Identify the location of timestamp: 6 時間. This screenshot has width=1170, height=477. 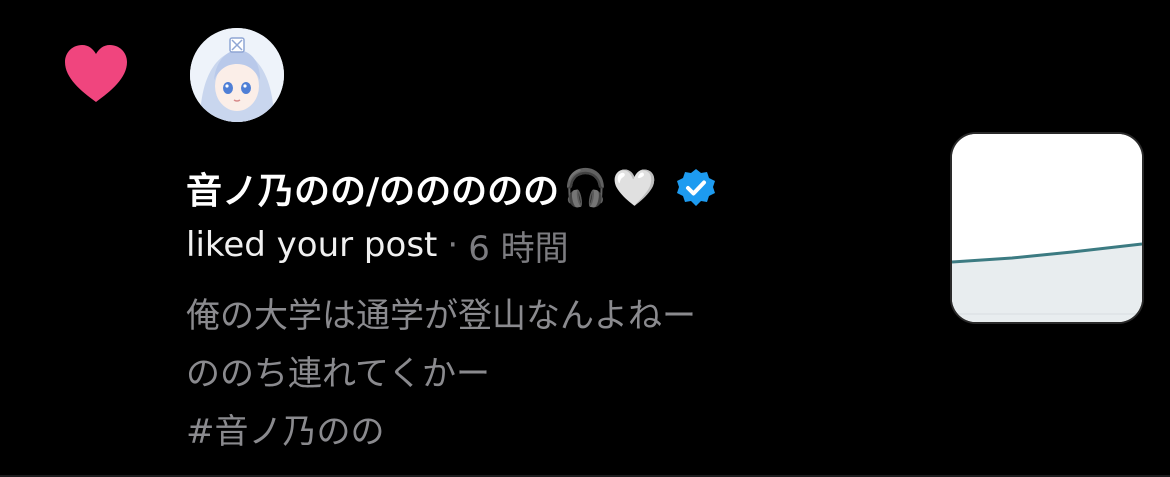
(518, 248).